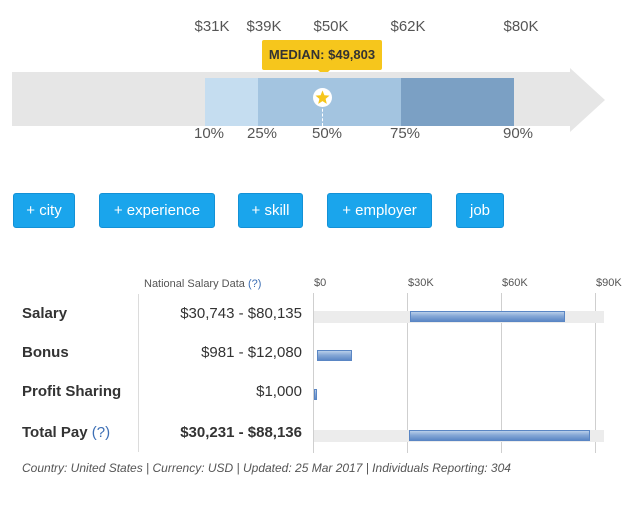 The width and height of the screenshot is (631, 510). What do you see at coordinates (408, 26) in the screenshot?
I see `p75-salary-label: $62K` at bounding box center [408, 26].